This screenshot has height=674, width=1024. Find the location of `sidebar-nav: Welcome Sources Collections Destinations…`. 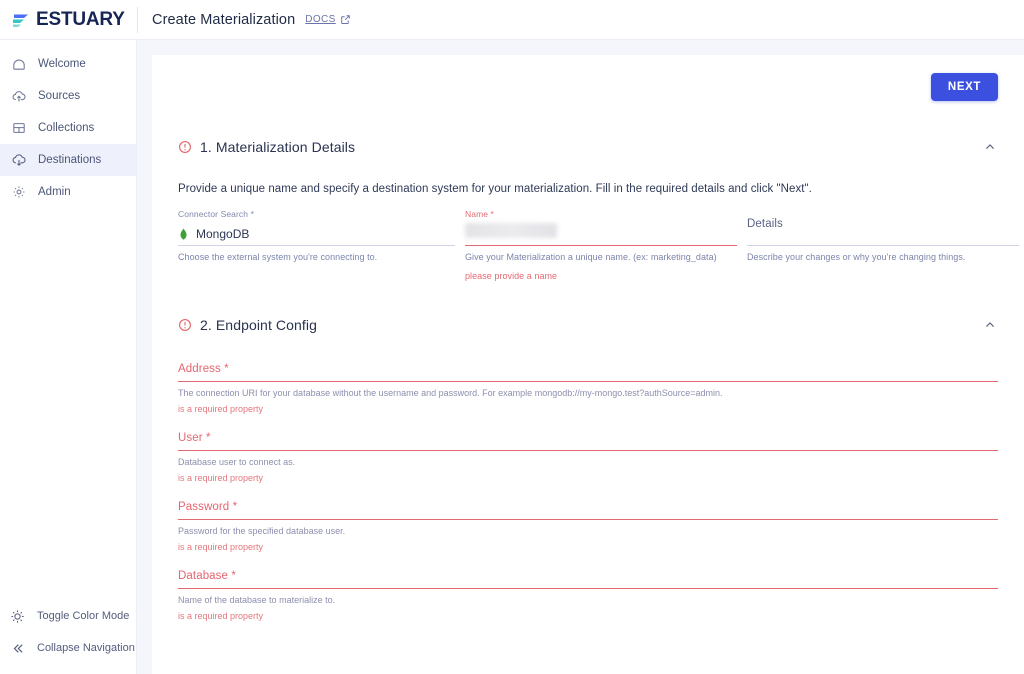

sidebar-nav: Welcome Sources Collections Destinations… is located at coordinates (68, 128).